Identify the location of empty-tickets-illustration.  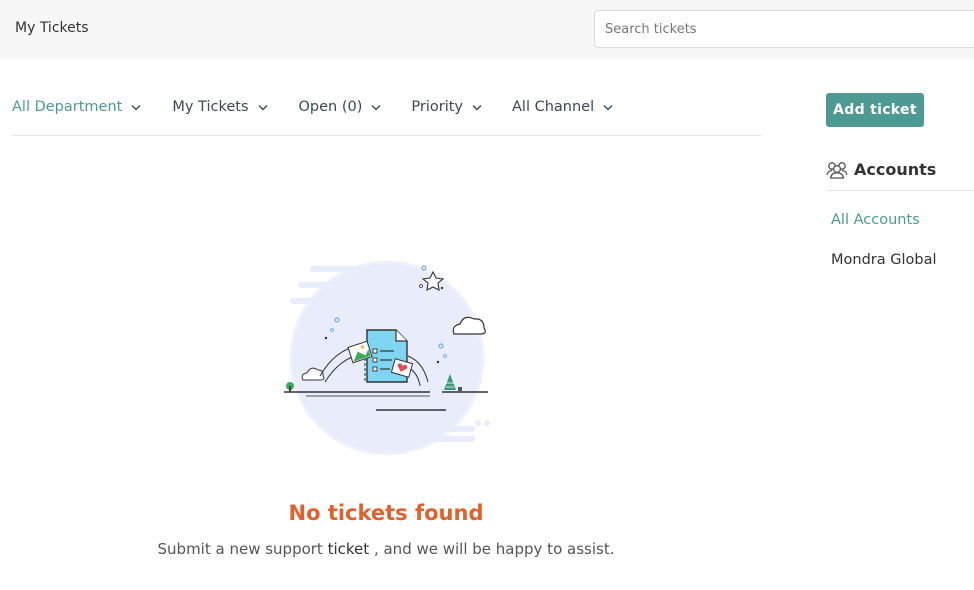
(387, 358).